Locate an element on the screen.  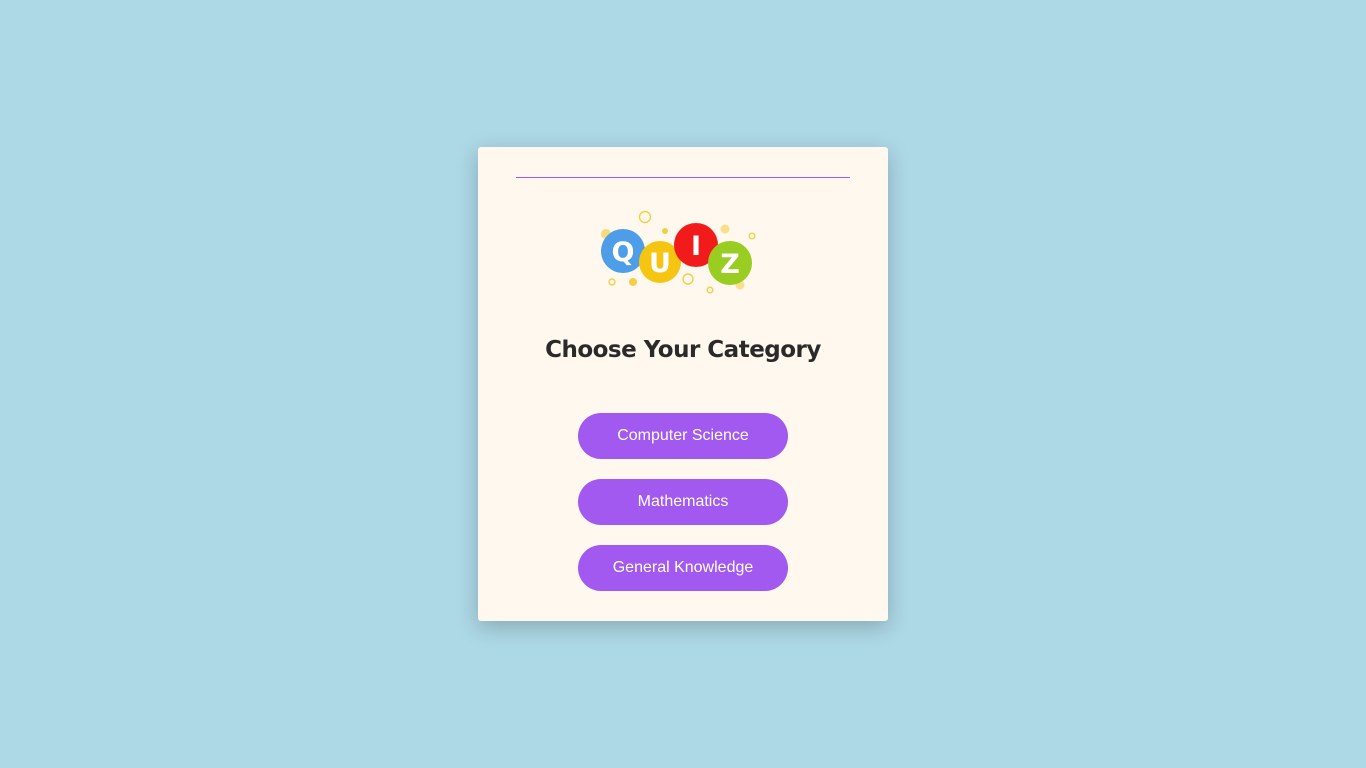
quiz-logo: Q U I Z is located at coordinates (679, 251).